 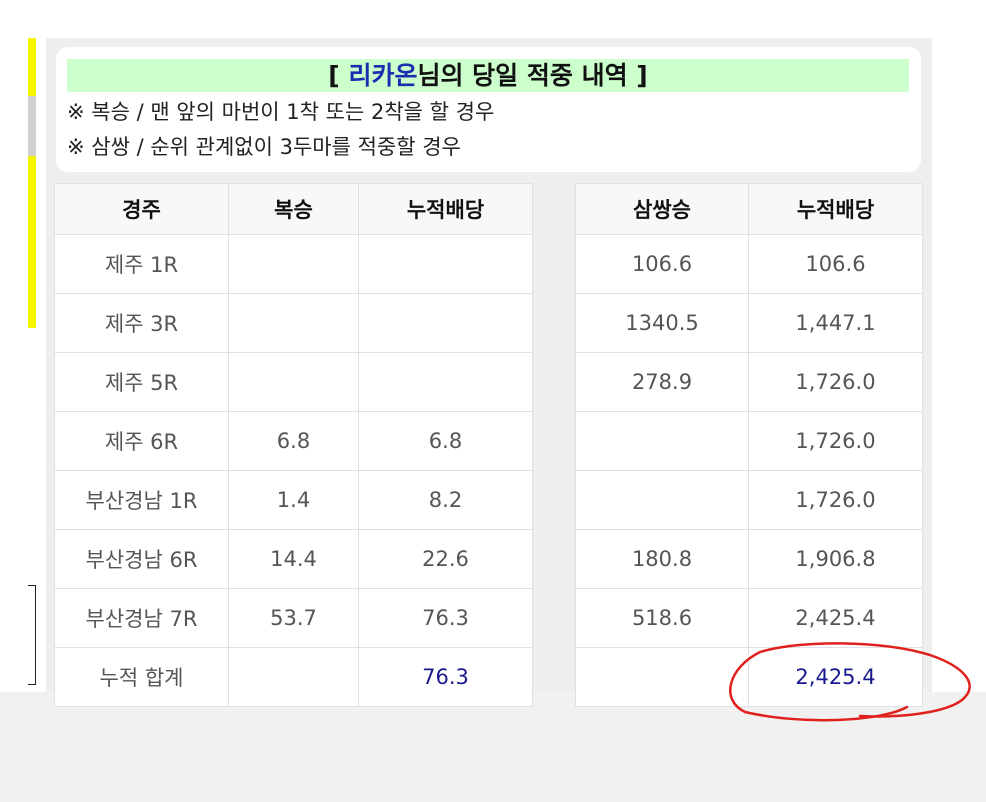 What do you see at coordinates (445, 559) in the screenshot?
I see `cumulative-cell: 22.6` at bounding box center [445, 559].